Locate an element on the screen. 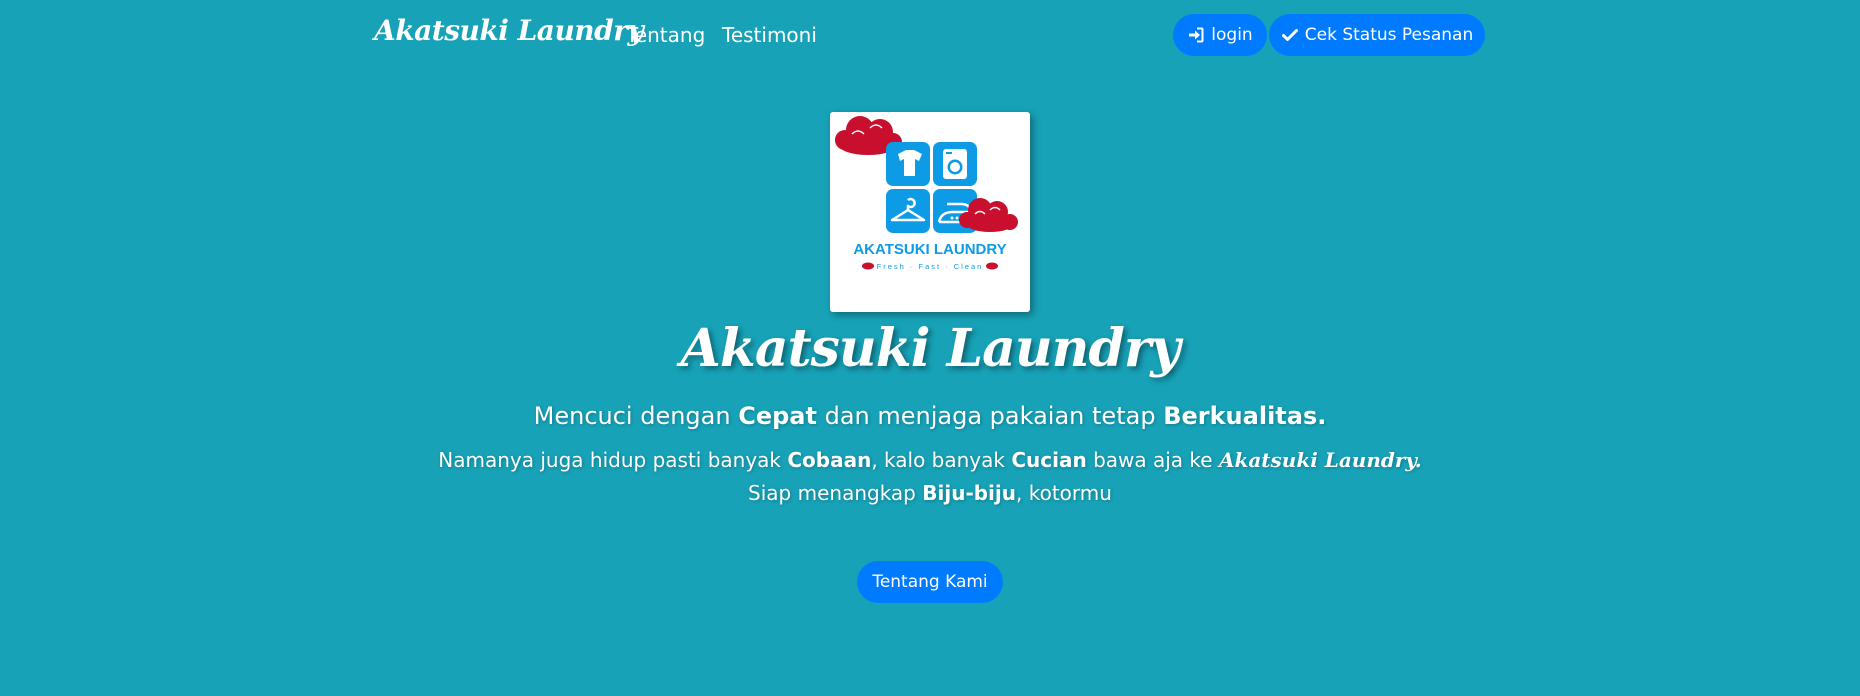 This screenshot has width=1860, height=696. sign-in-icon is located at coordinates (1196, 35).